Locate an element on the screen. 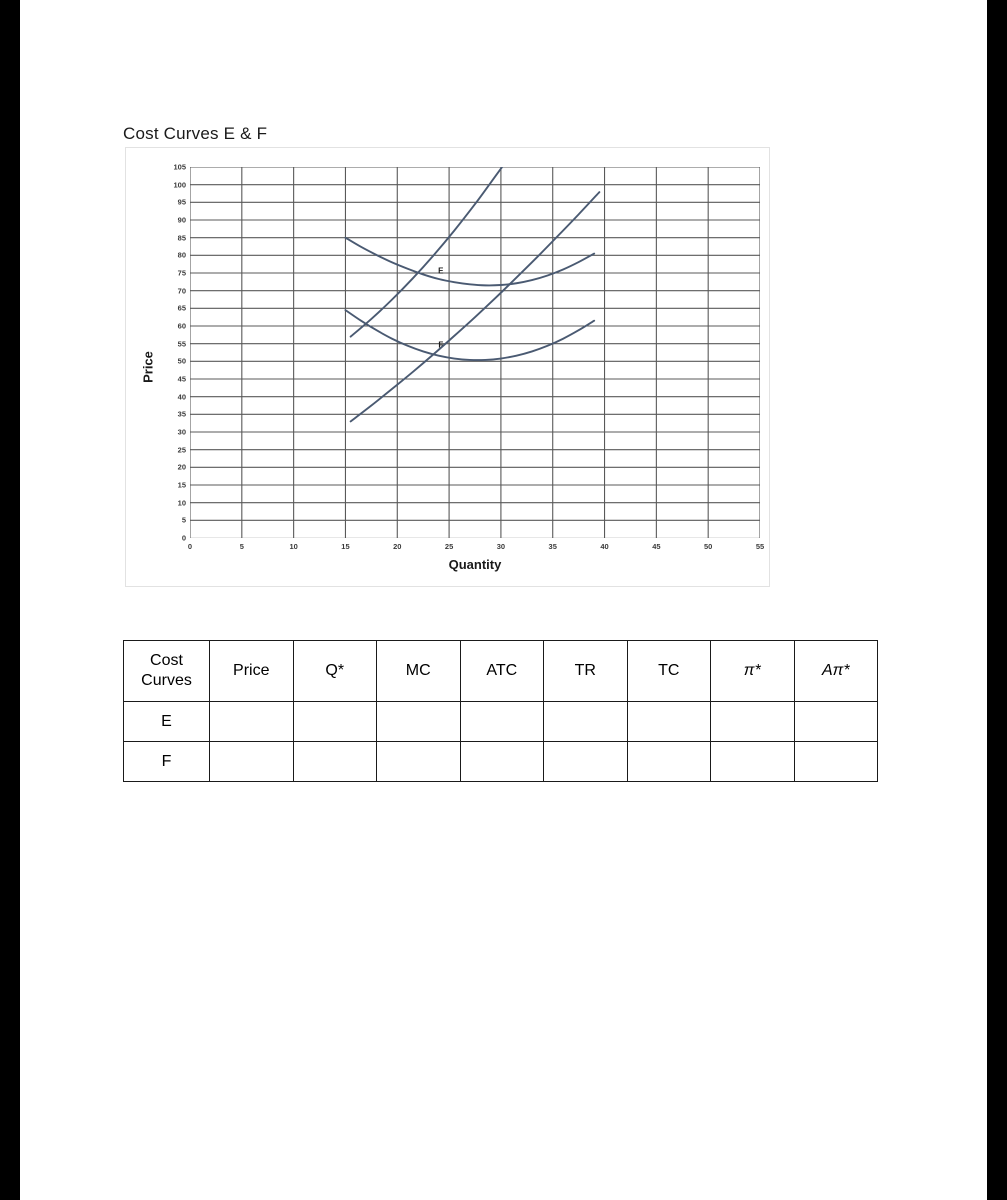 This screenshot has width=1007, height=1200. curve-atc-e is located at coordinates (470, 261).